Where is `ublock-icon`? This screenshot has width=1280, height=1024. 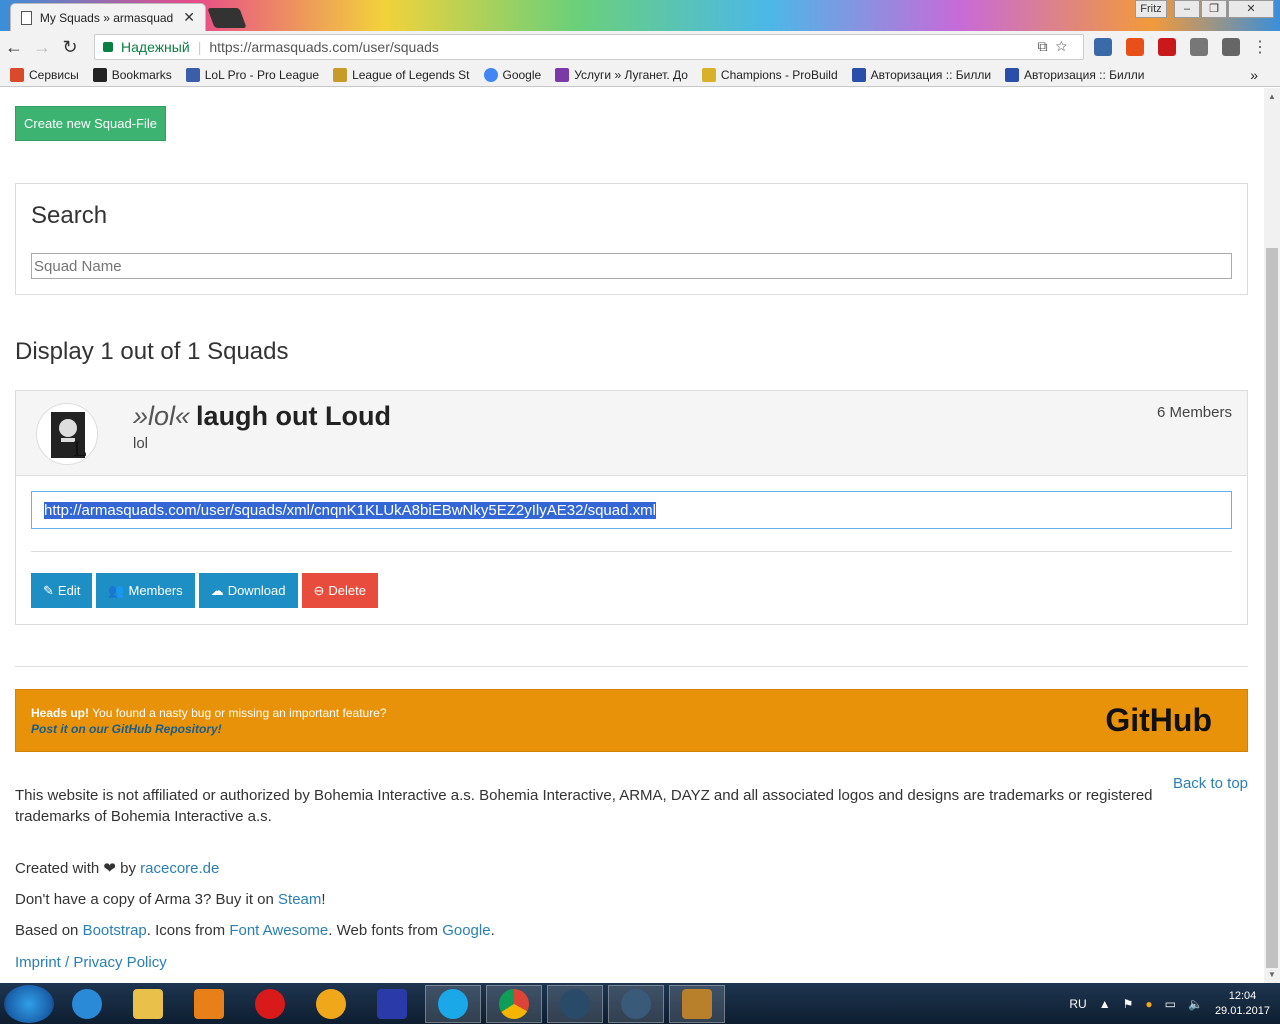
ublock-icon is located at coordinates (1167, 47).